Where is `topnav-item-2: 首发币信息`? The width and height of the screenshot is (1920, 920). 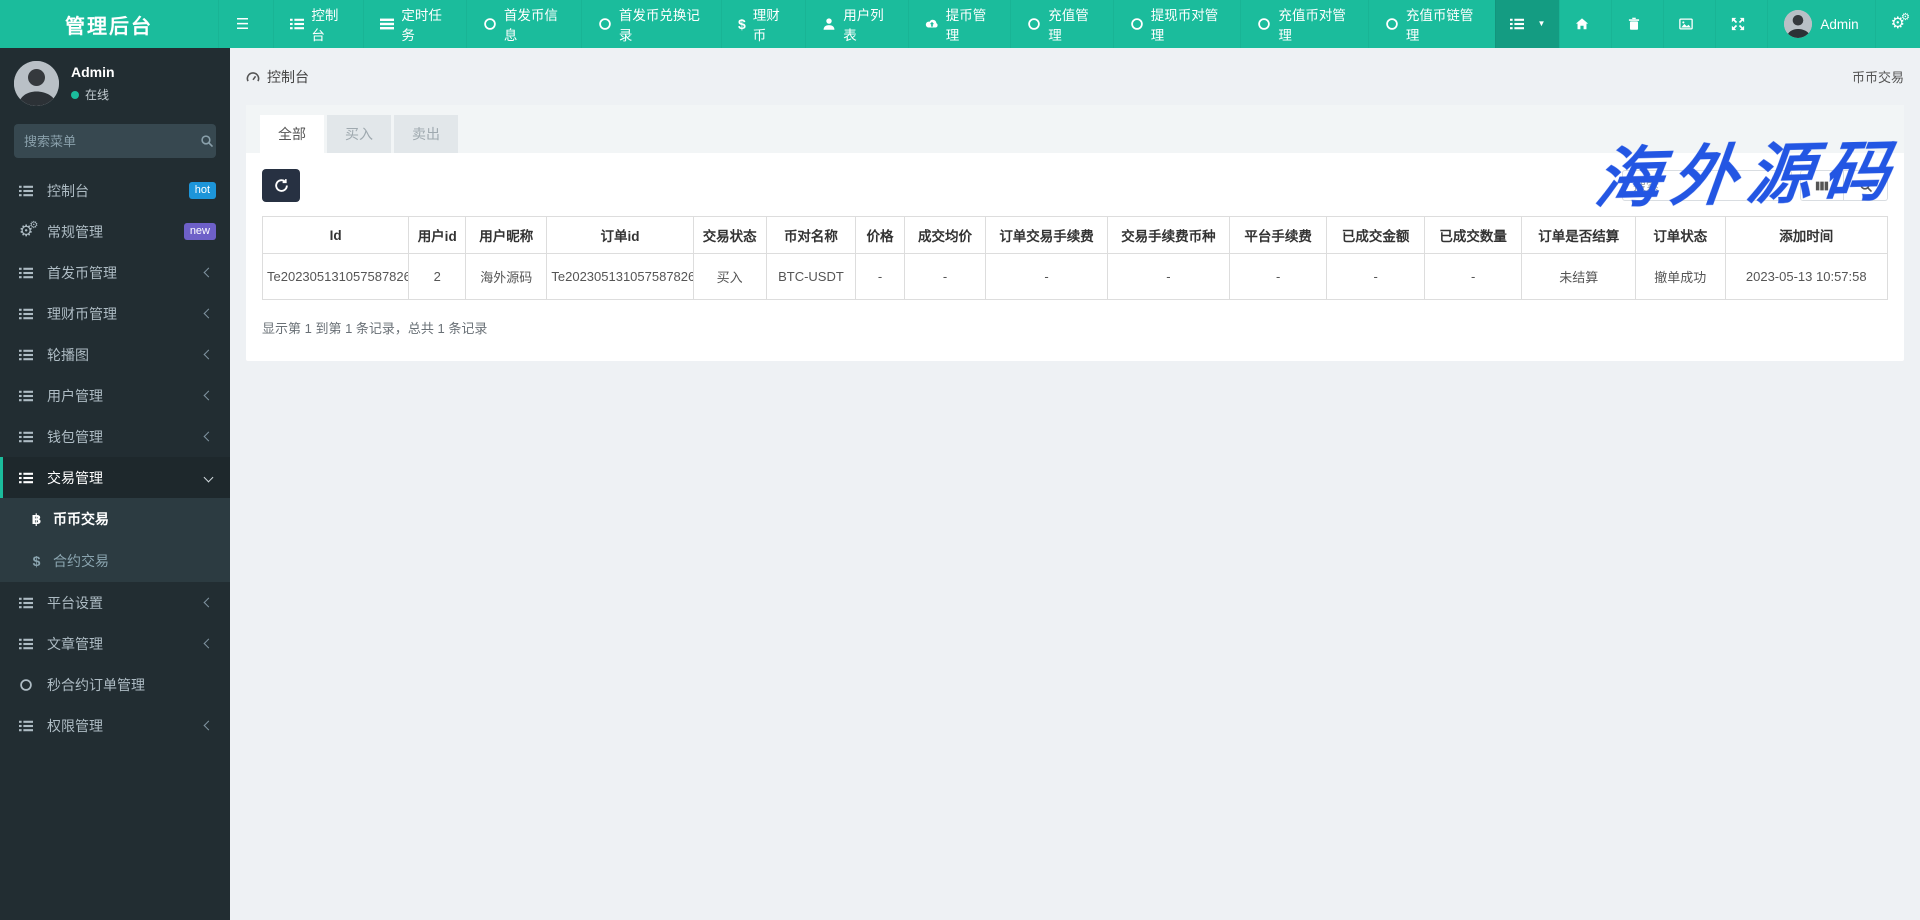 topnav-item-2: 首发币信息 is located at coordinates (523, 24).